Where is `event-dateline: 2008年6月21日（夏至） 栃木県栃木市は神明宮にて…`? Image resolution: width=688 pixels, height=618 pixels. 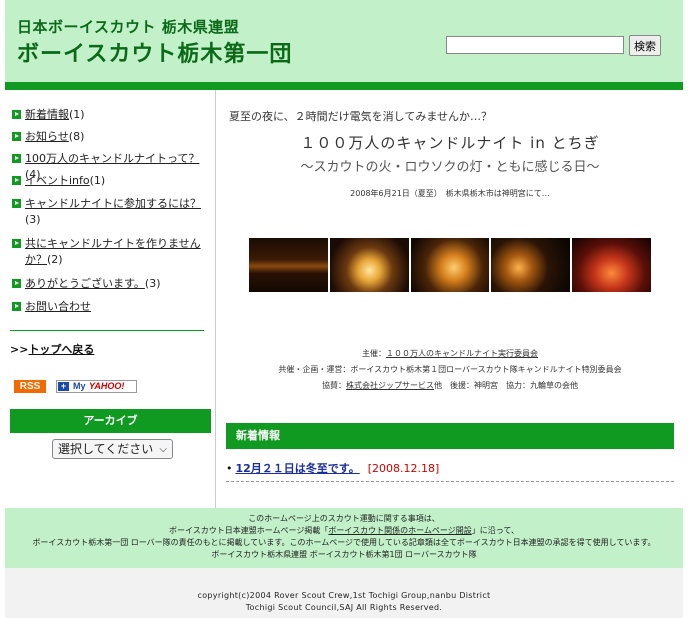 event-dateline: 2008年6月21日（夏至） 栃木県栃木市は神明宮にて… is located at coordinates (450, 193).